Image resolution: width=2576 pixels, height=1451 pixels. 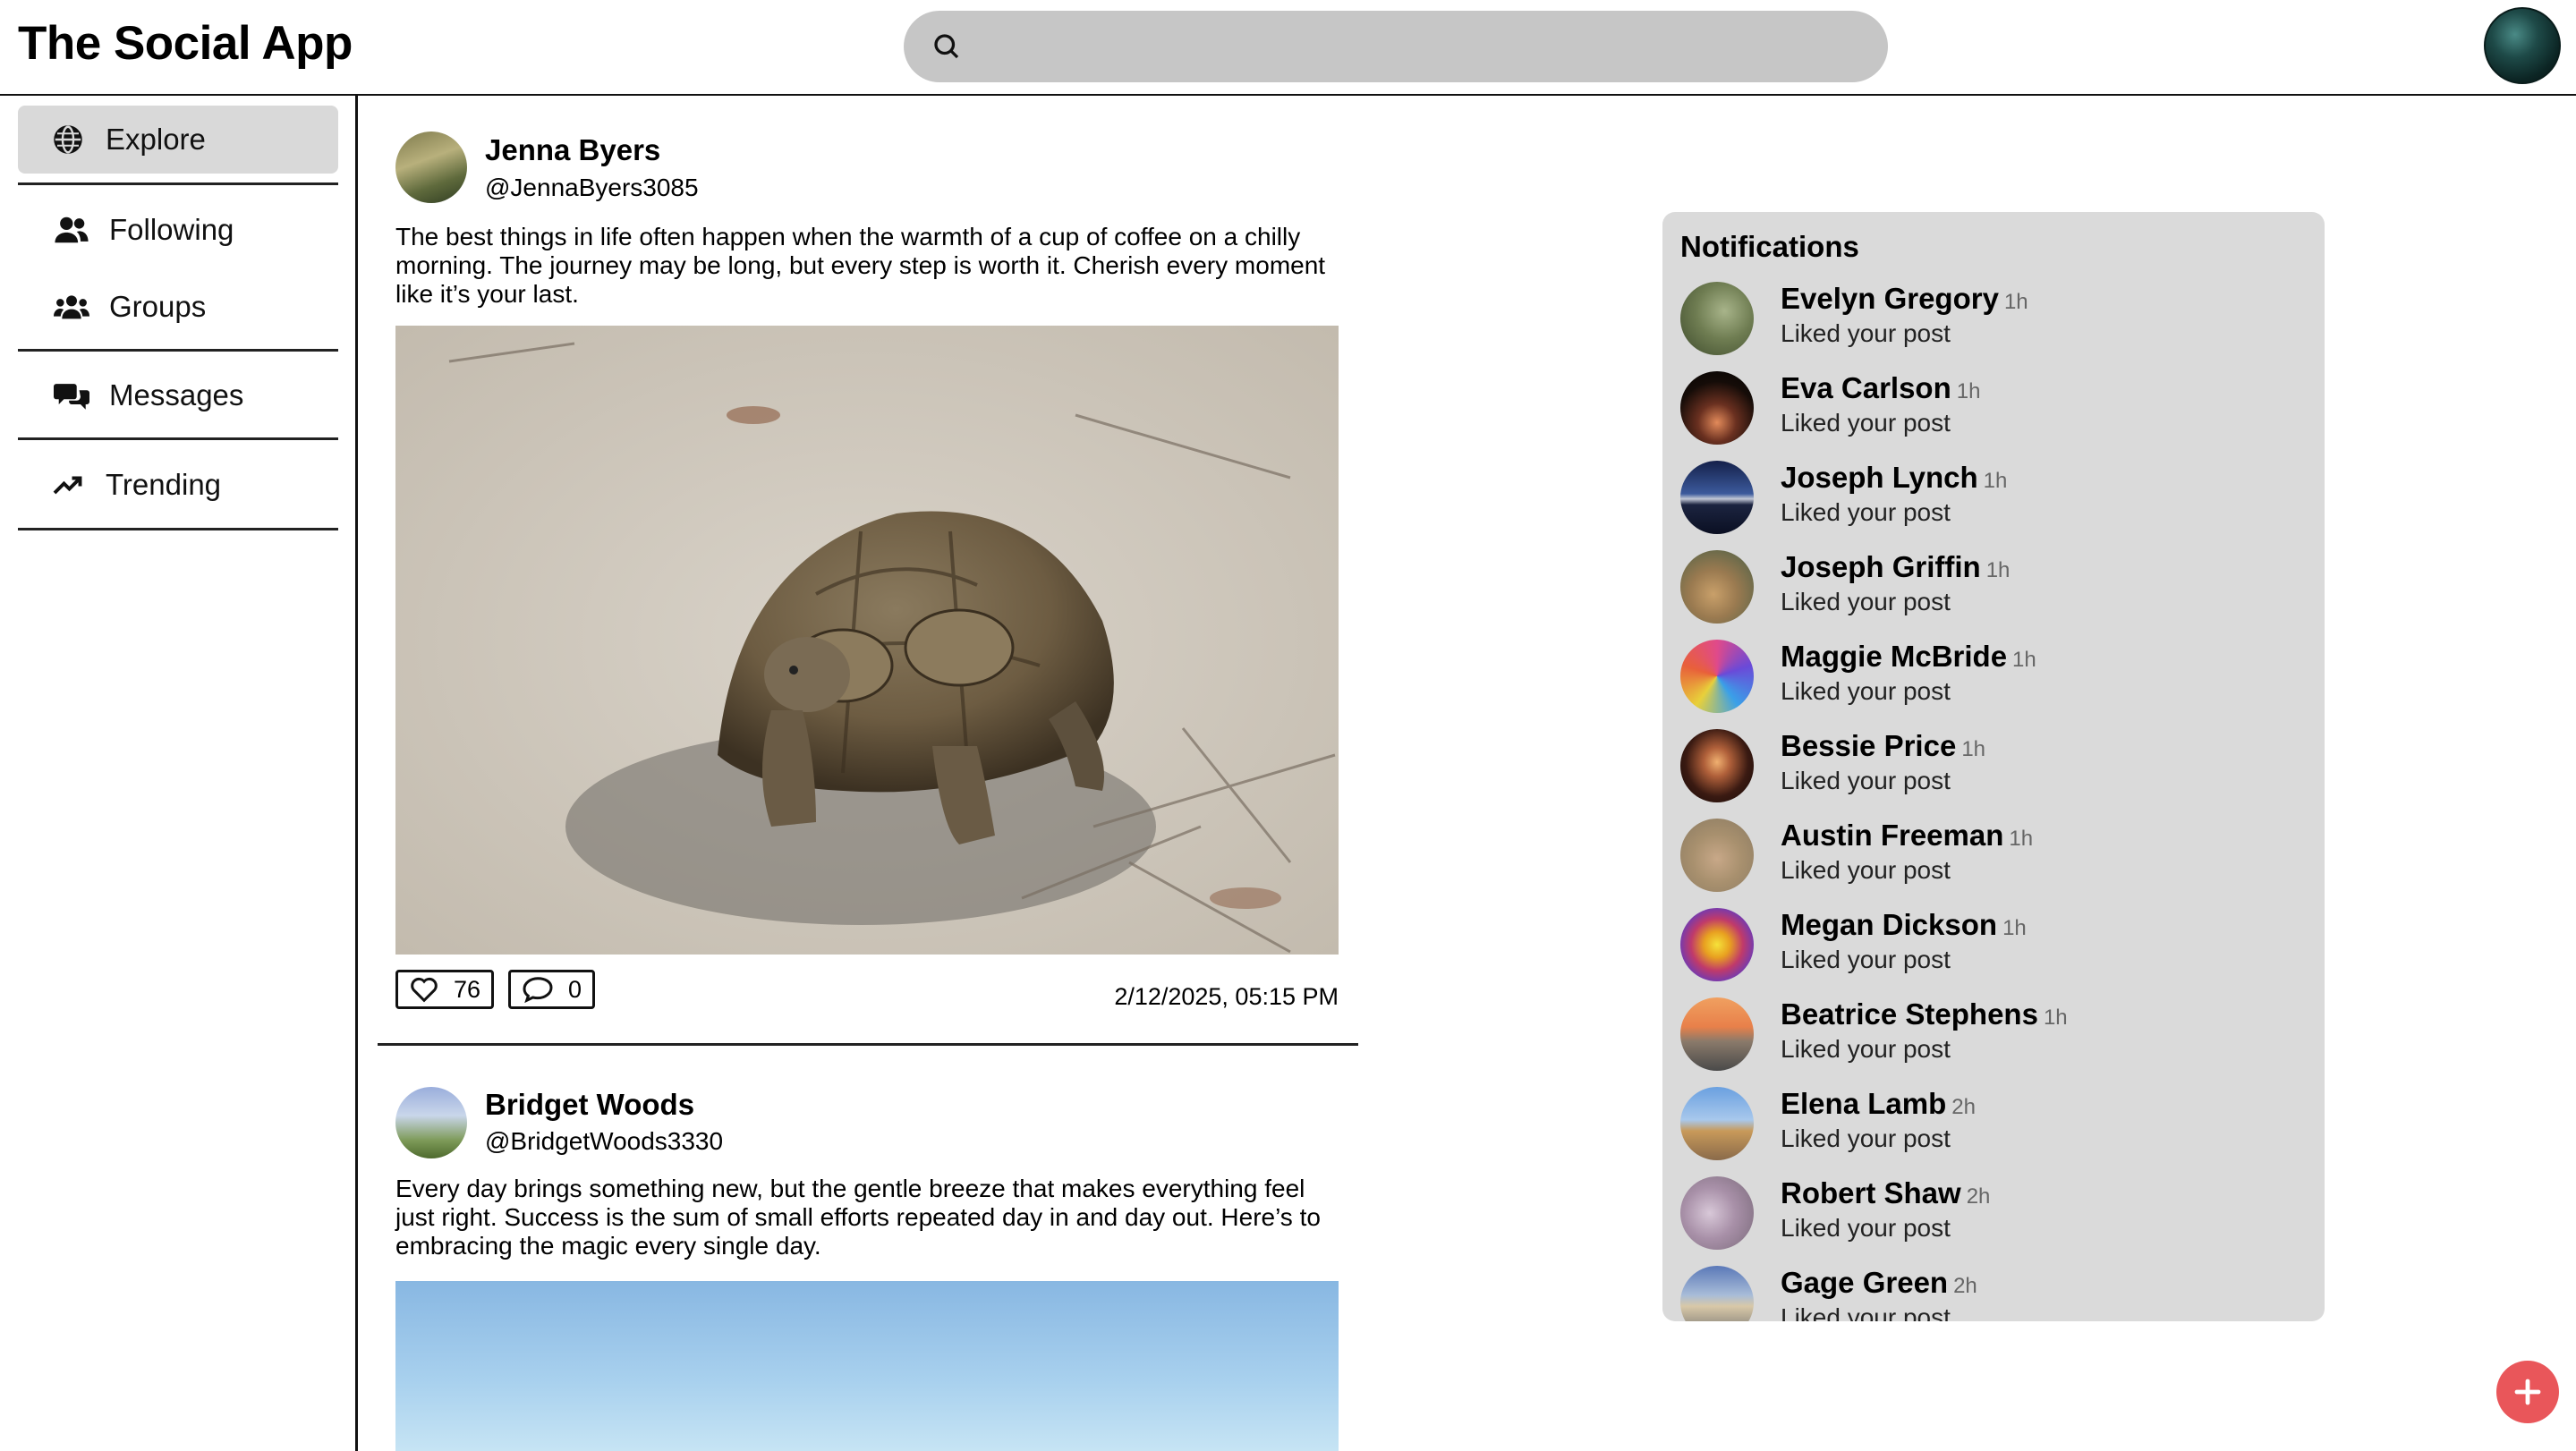 I want to click on notification-name: Megan Dickson, so click(x=1889, y=924).